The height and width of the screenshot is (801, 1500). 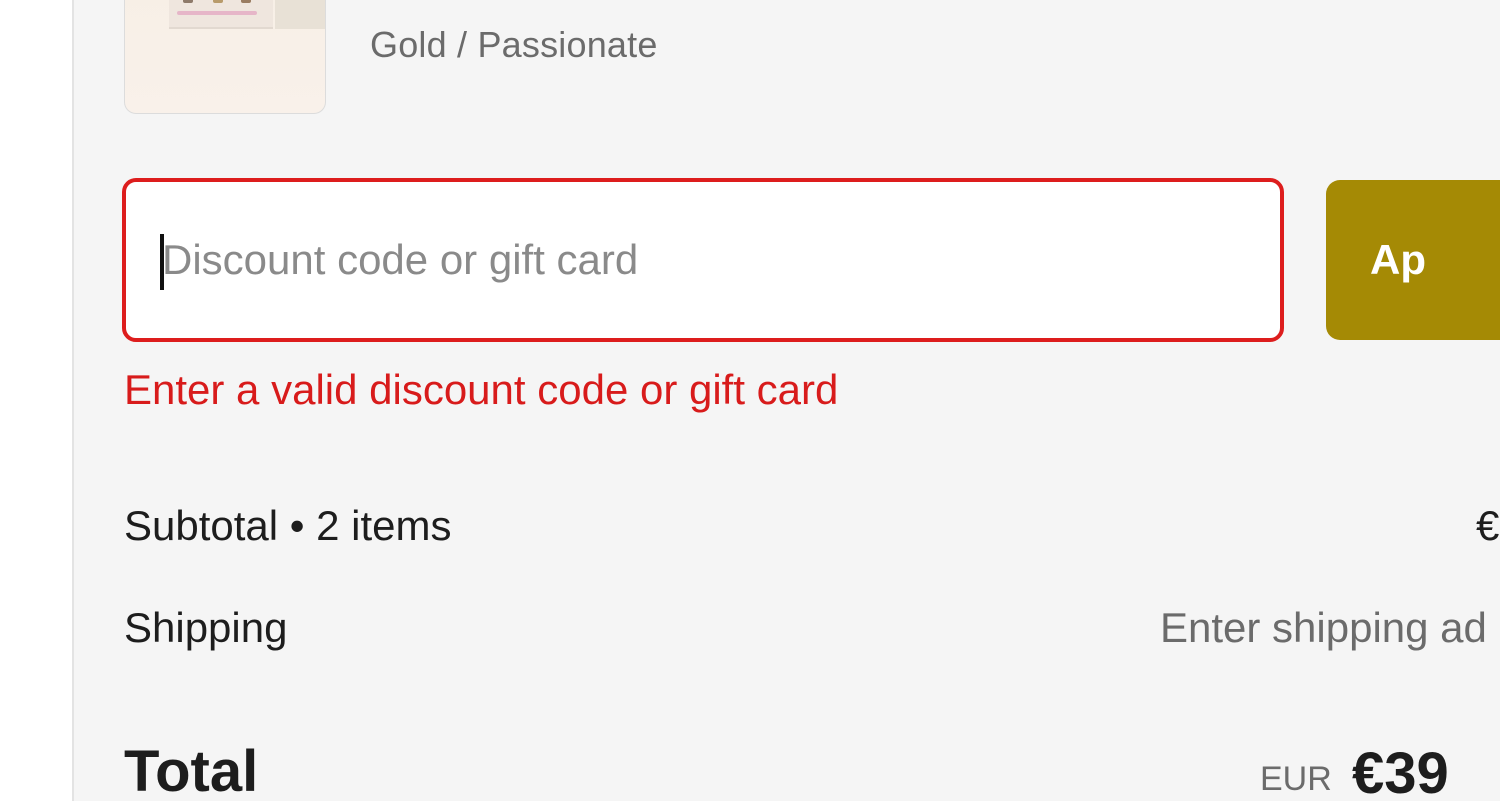 What do you see at coordinates (1296, 779) in the screenshot?
I see `currency-code: EUR` at bounding box center [1296, 779].